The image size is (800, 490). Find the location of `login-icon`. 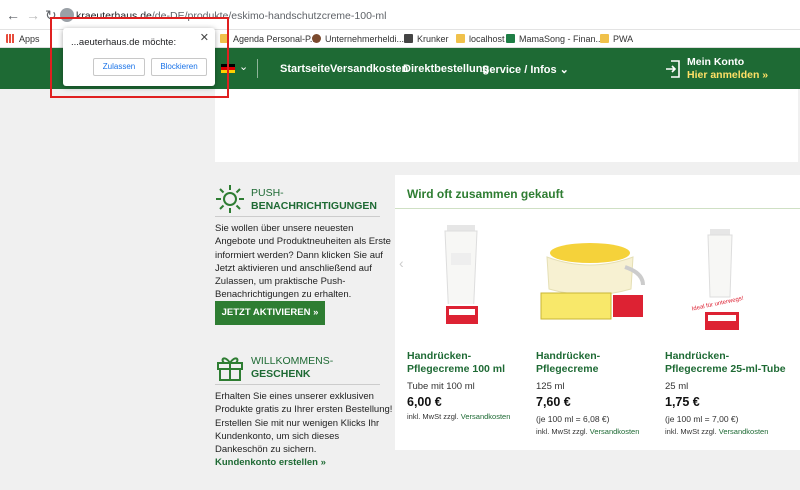

login-icon is located at coordinates (673, 69).